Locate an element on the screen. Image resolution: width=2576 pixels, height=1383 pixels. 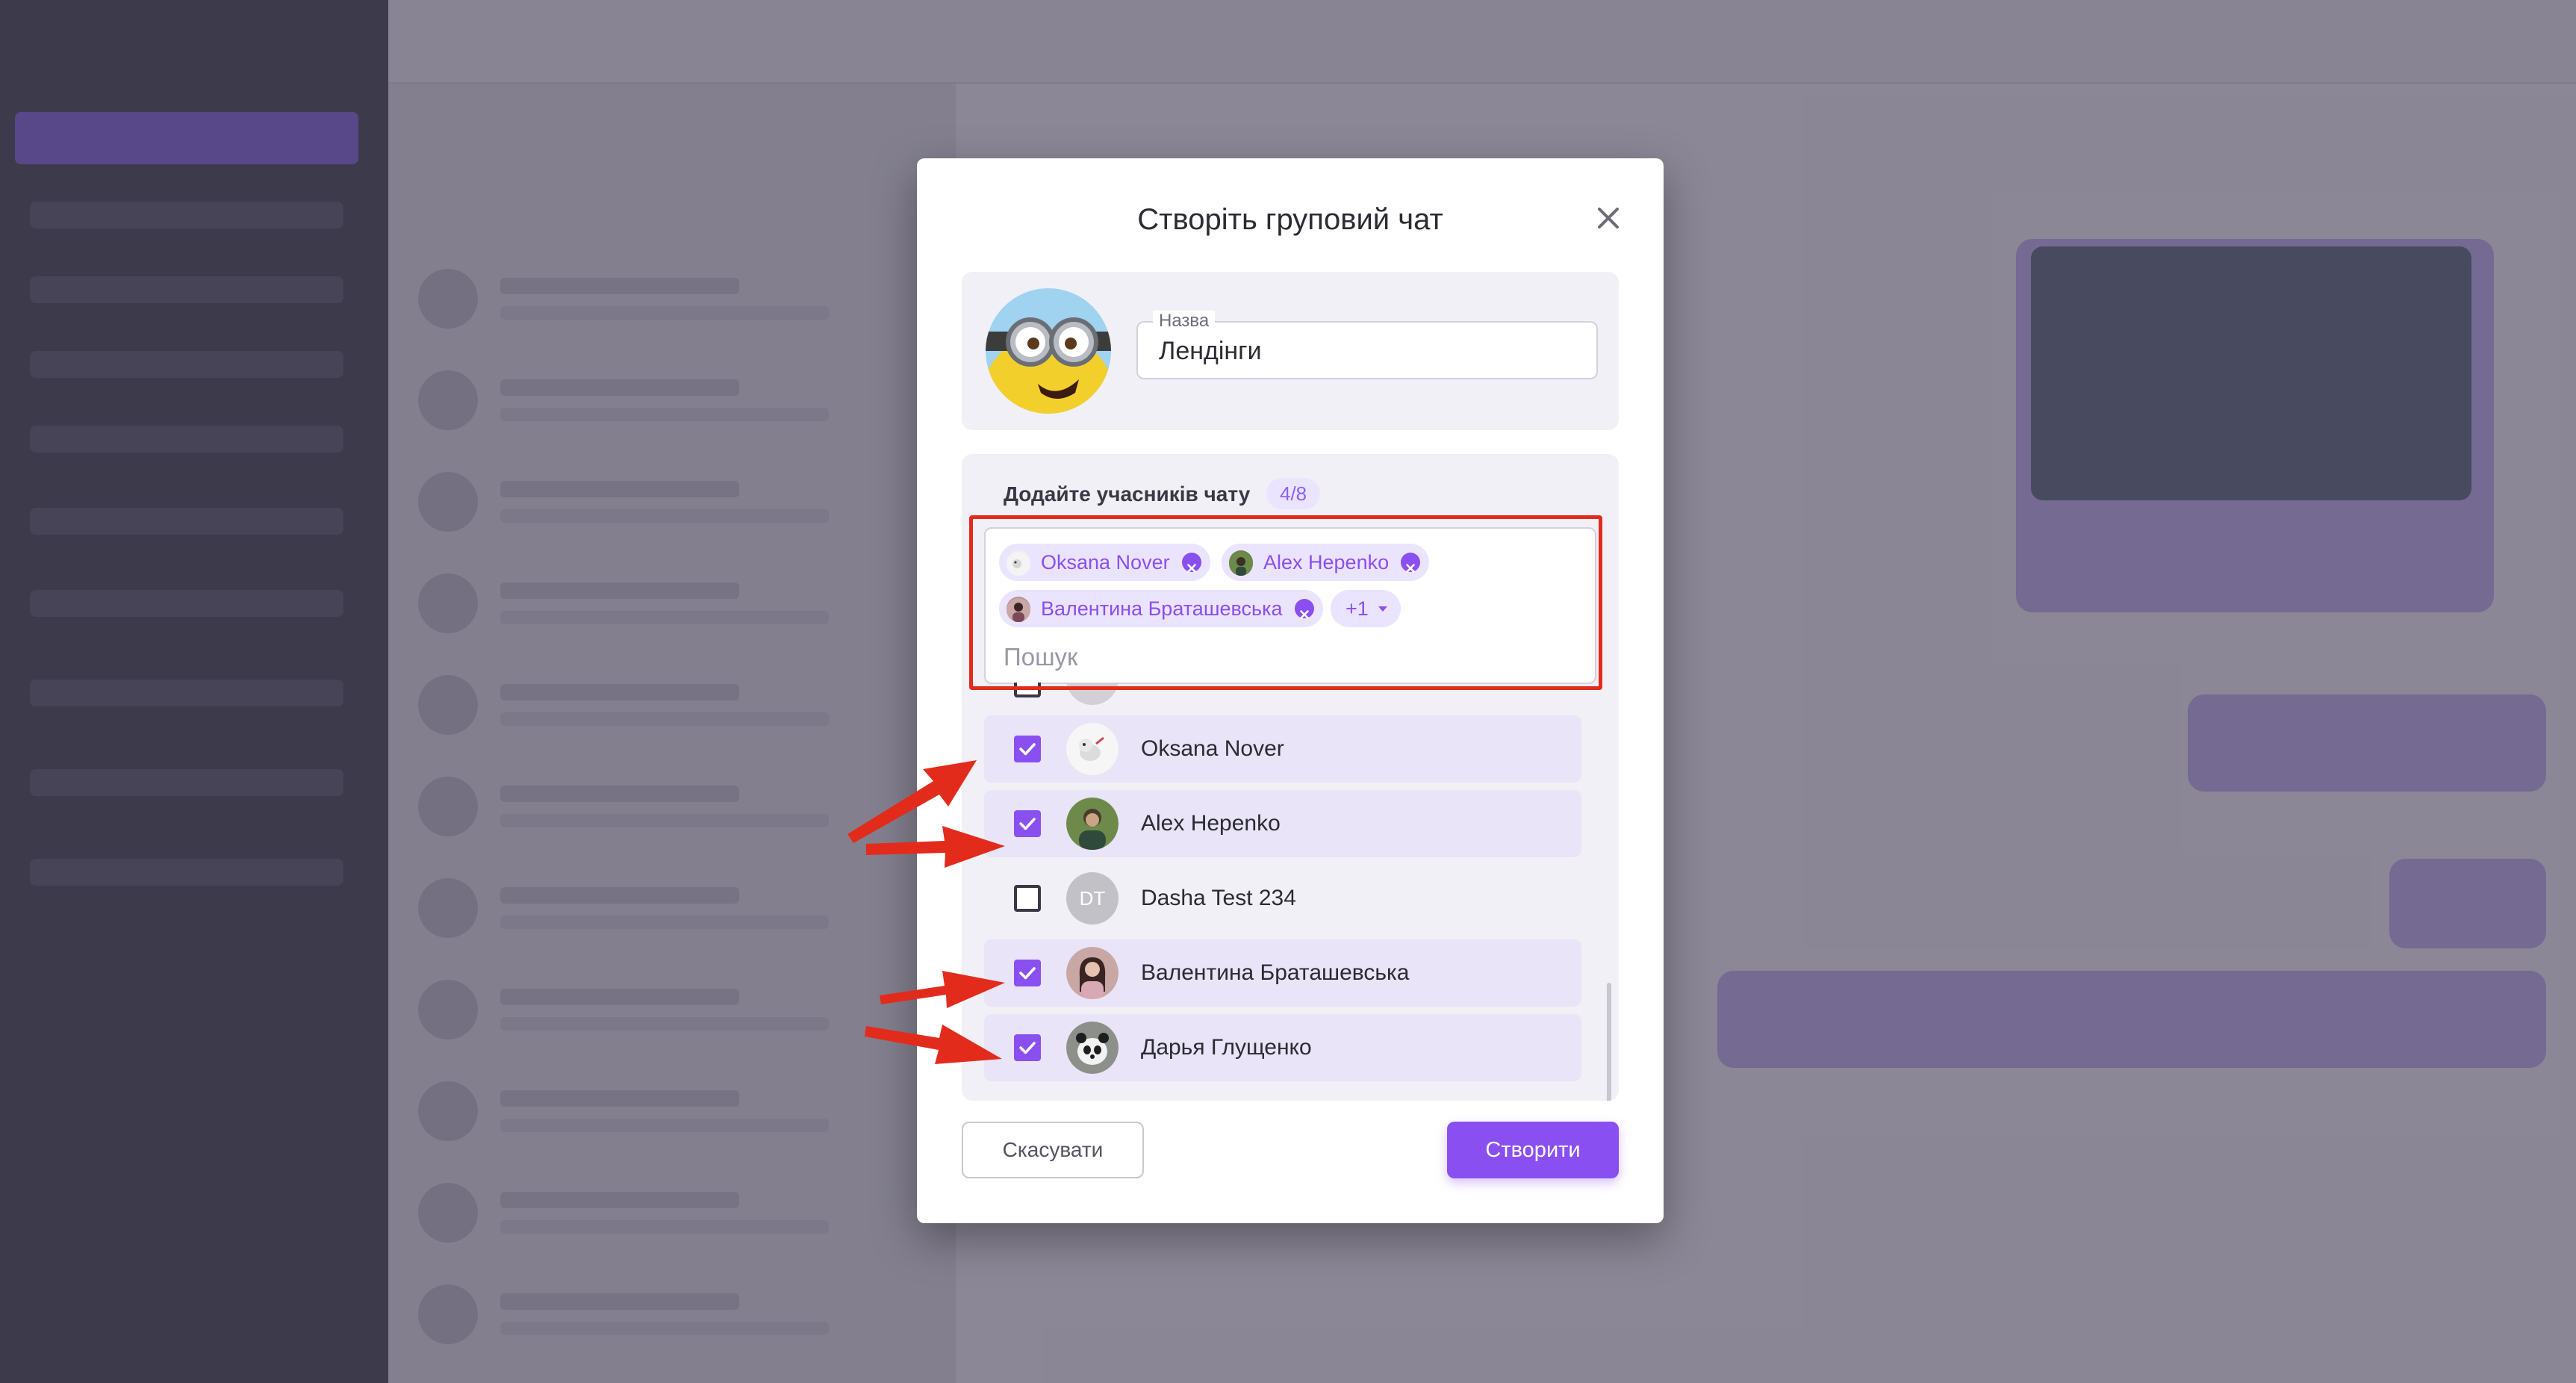
close-icon is located at coordinates (1608, 218).